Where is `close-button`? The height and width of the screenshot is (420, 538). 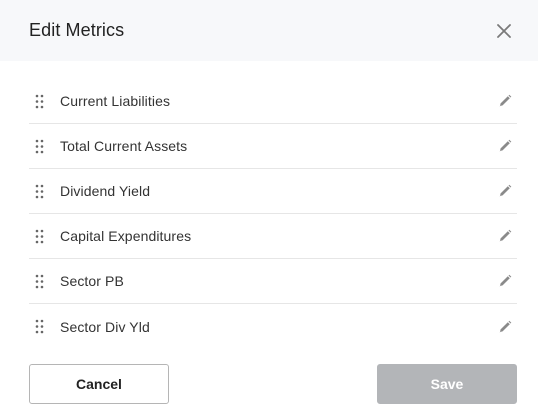
close-button is located at coordinates (504, 31).